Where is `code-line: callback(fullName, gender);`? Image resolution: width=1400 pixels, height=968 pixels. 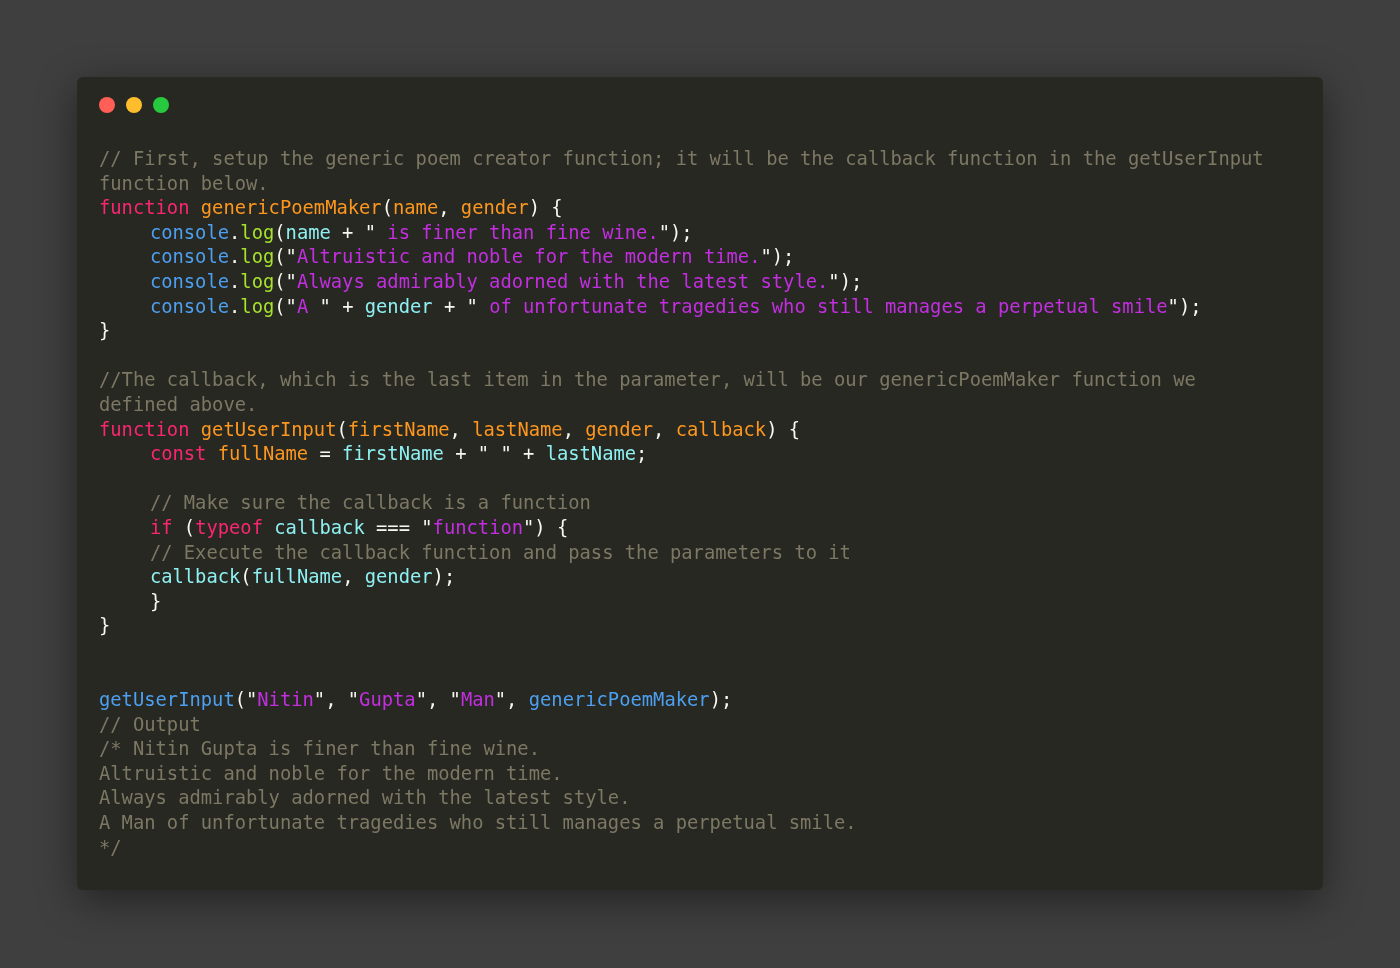 code-line: callback(fullName, gender); is located at coordinates (302, 577).